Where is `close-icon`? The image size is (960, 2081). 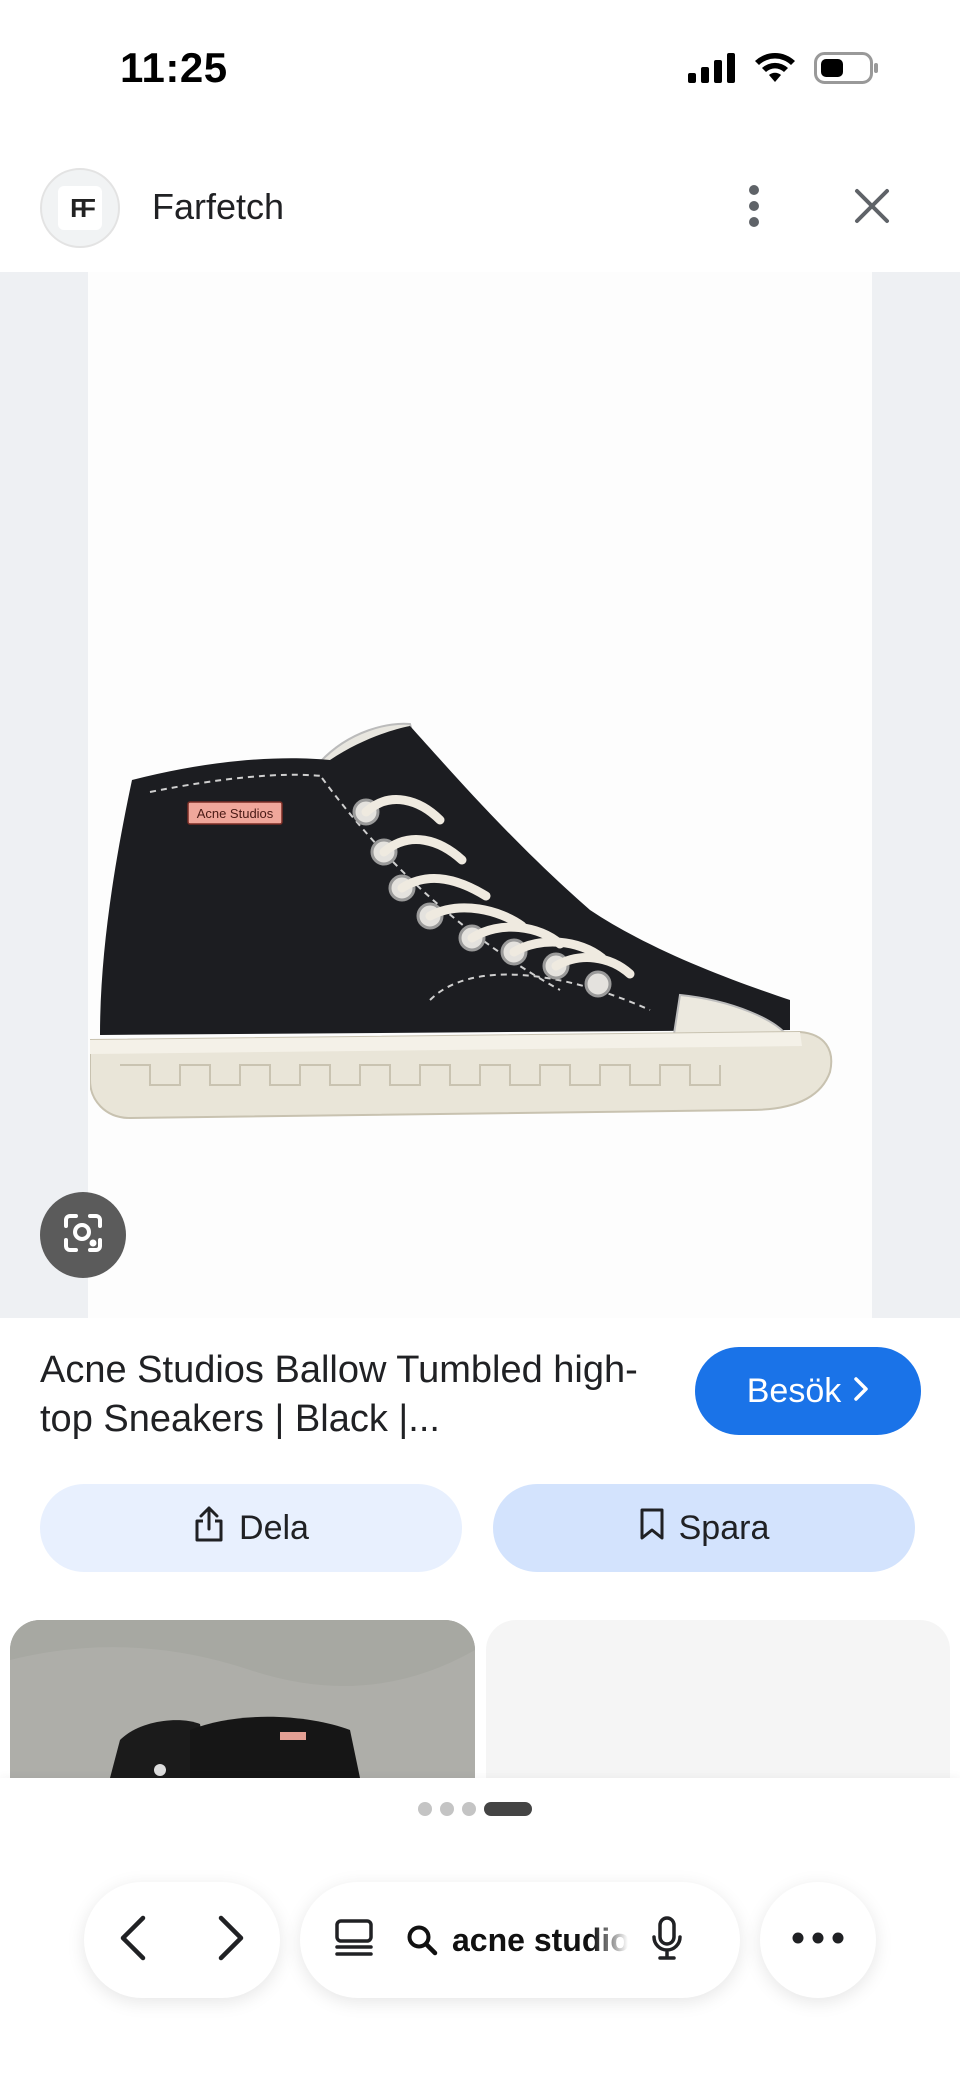 close-icon is located at coordinates (872, 208).